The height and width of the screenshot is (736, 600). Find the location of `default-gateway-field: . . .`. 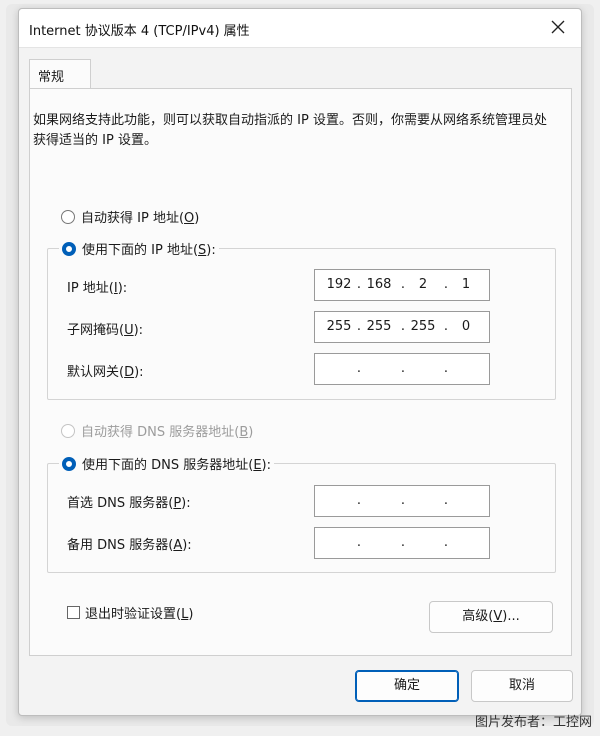

default-gateway-field: . . . is located at coordinates (402, 369).